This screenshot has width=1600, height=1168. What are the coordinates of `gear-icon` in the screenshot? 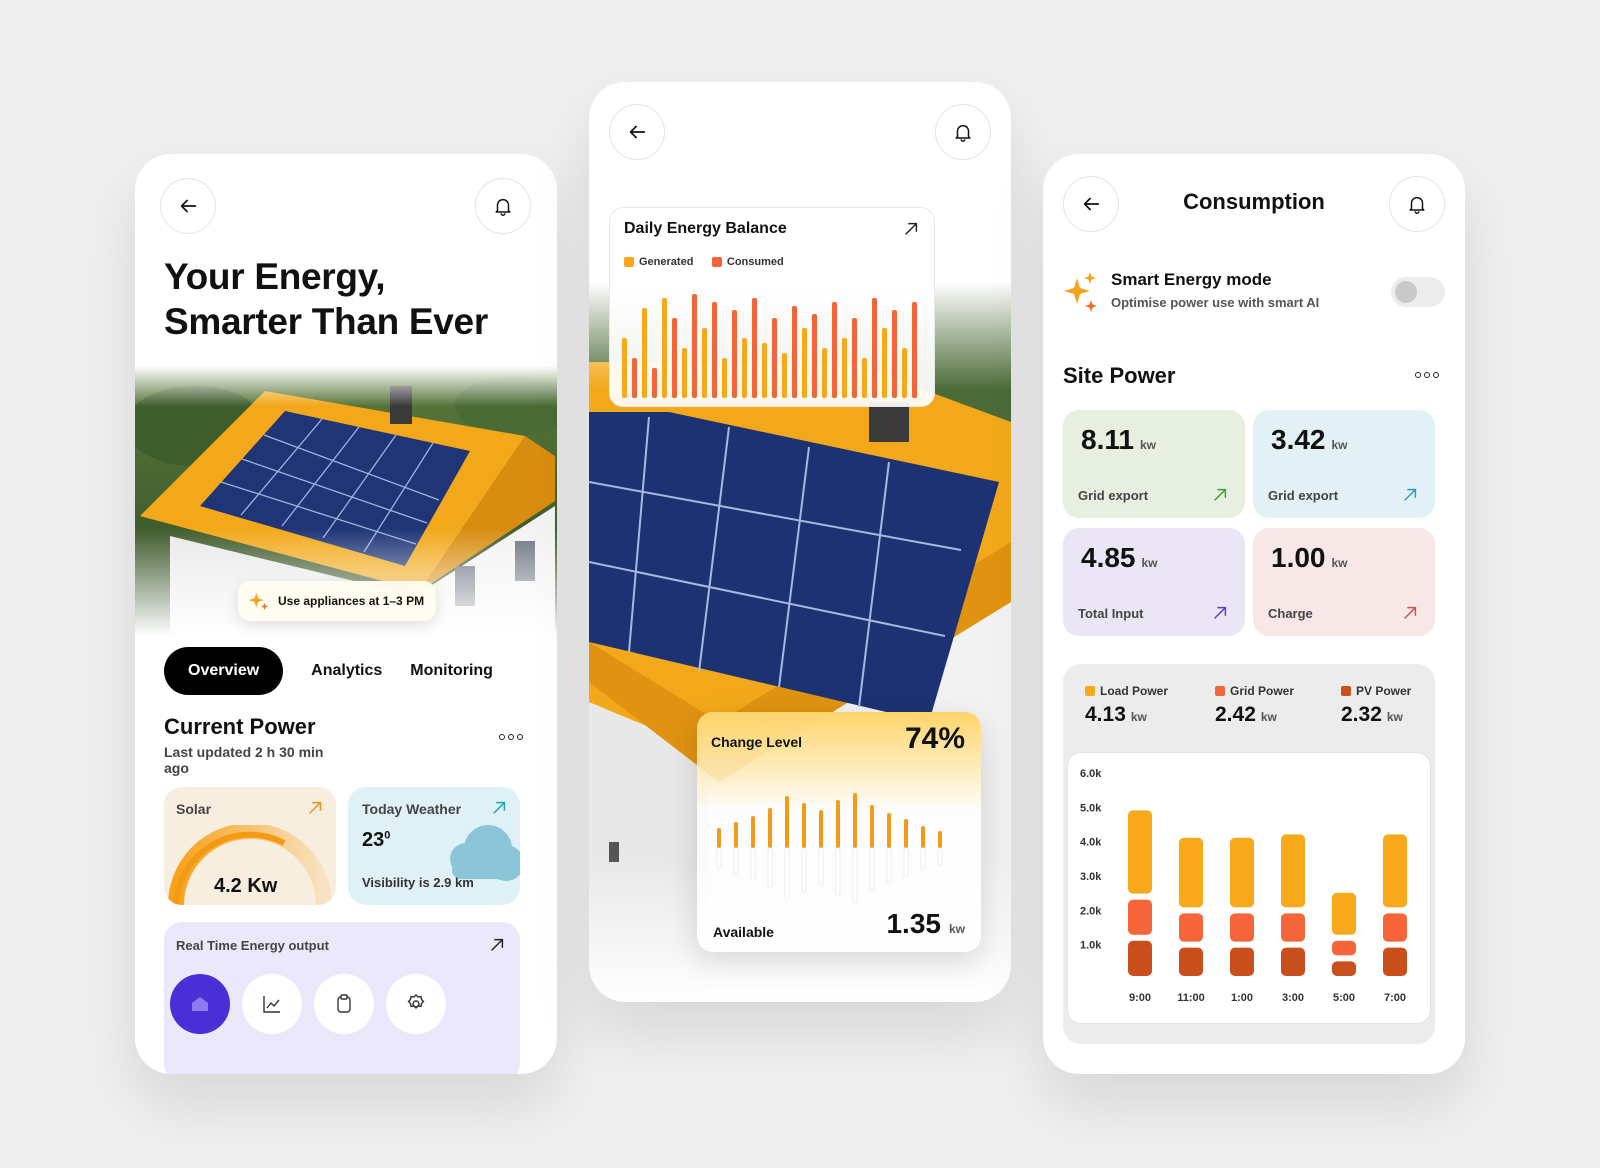 It's located at (416, 1001).